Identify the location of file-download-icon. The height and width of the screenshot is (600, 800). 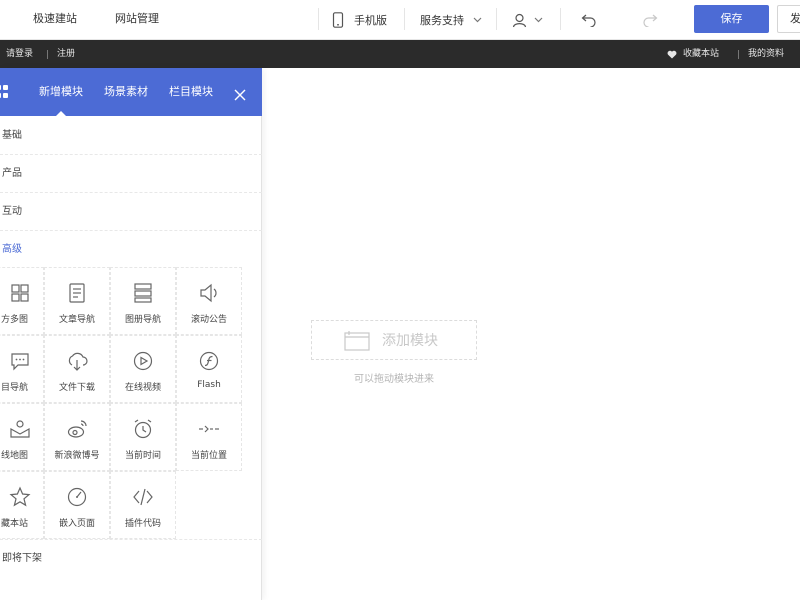
(78, 361).